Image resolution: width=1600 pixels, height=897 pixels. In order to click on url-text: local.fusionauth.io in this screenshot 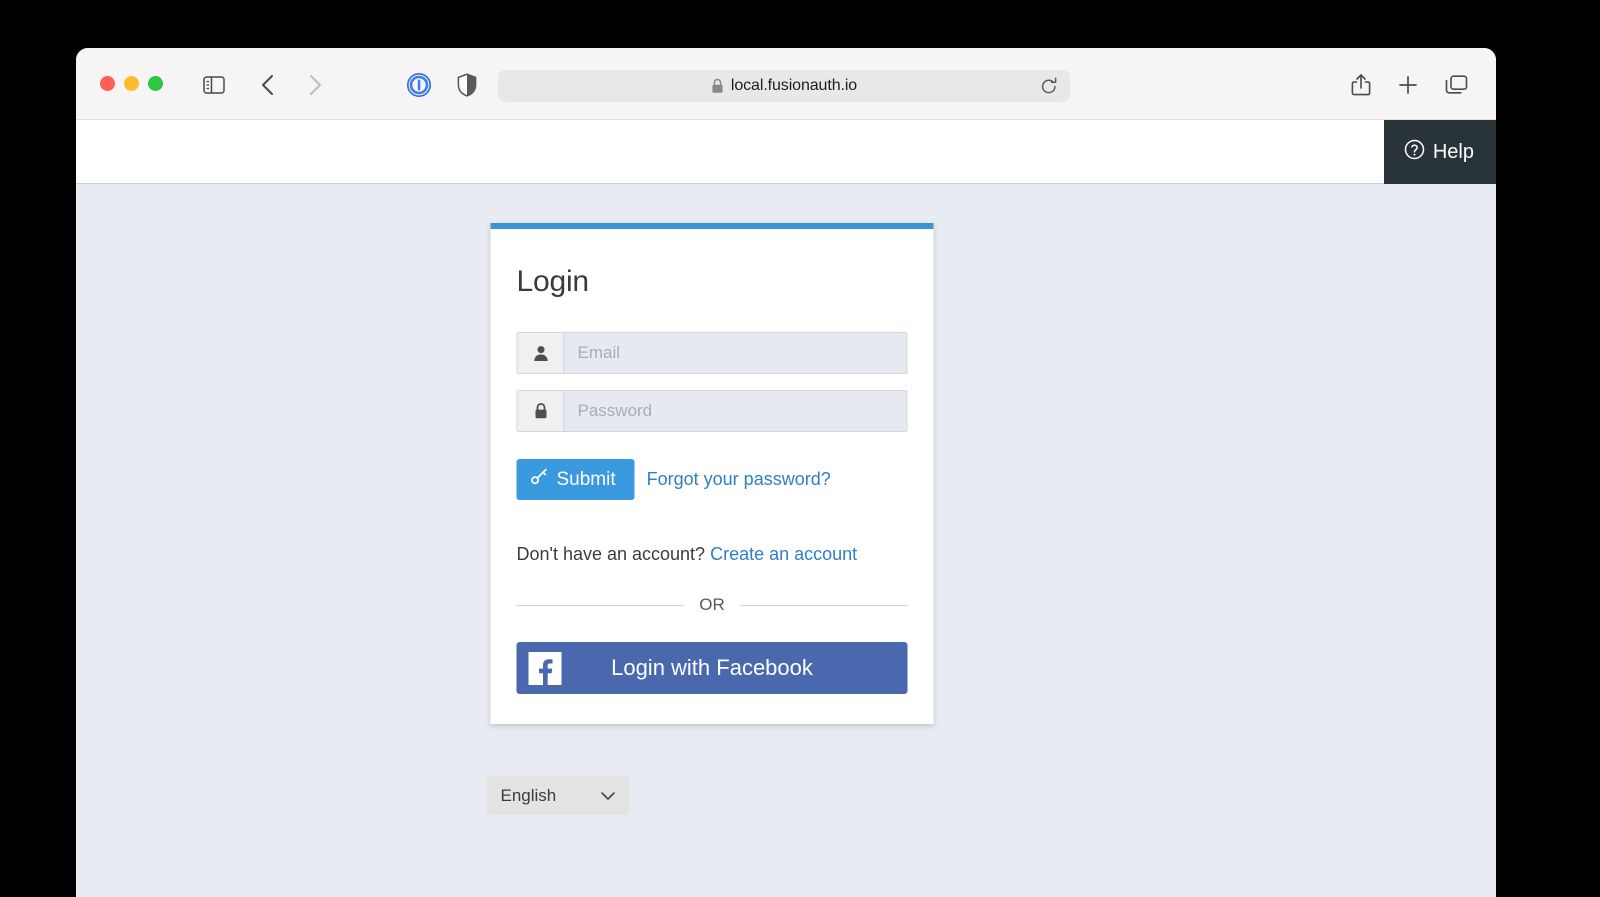, I will do `click(794, 85)`.